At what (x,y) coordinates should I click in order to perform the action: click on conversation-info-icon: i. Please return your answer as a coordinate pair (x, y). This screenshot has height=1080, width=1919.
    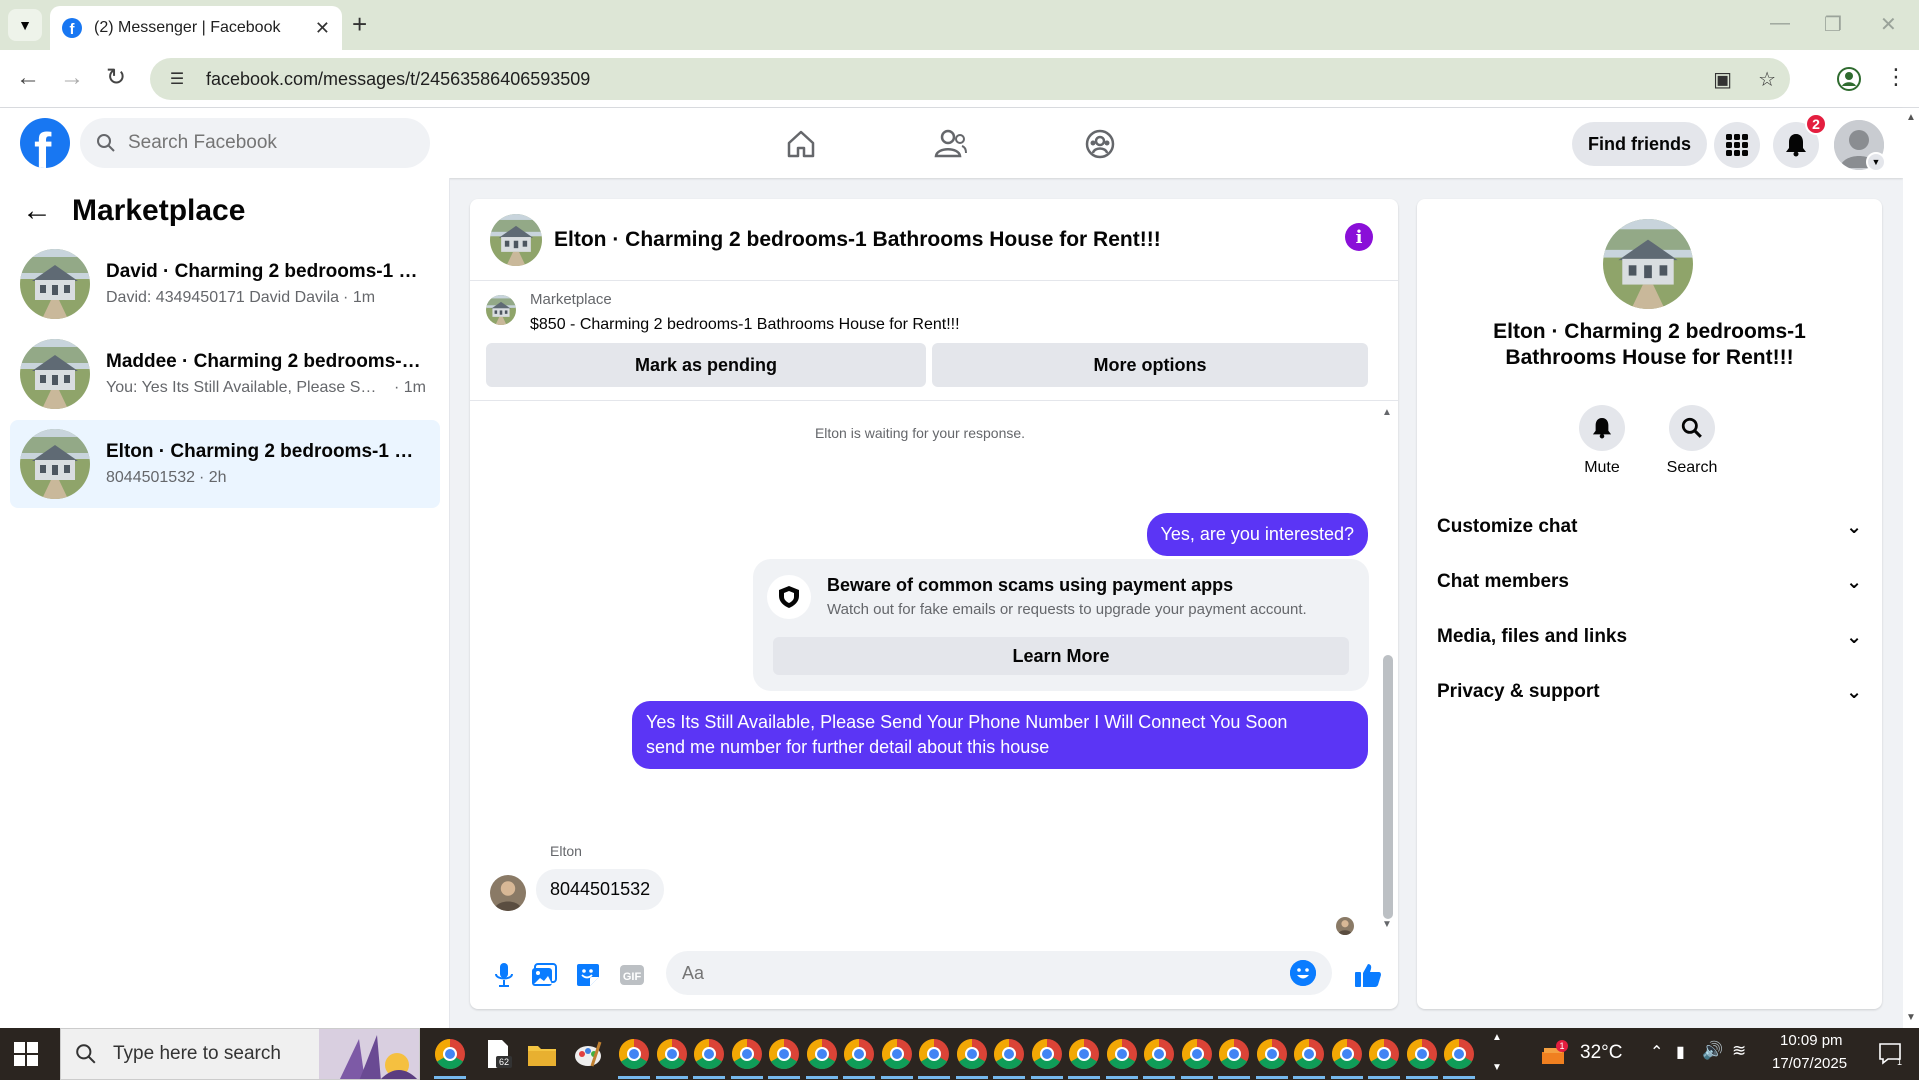
    Looking at the image, I should click on (1359, 237).